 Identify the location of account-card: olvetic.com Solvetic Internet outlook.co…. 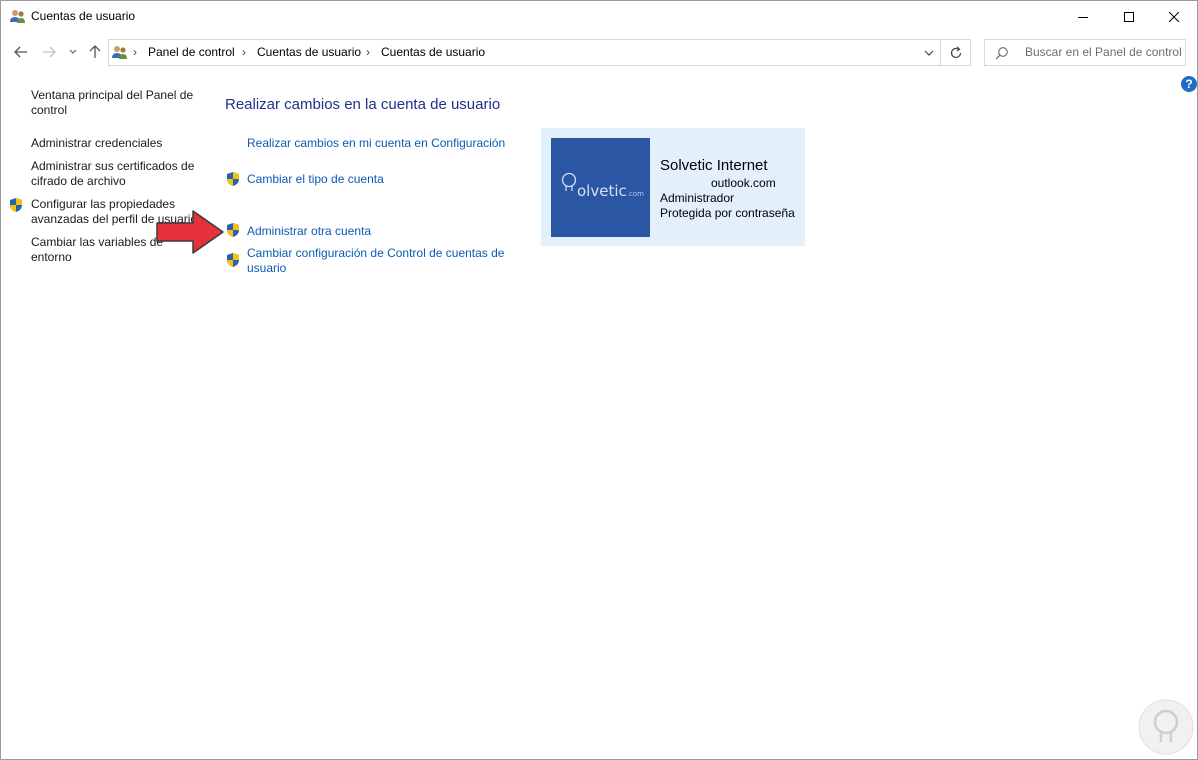
(673, 187).